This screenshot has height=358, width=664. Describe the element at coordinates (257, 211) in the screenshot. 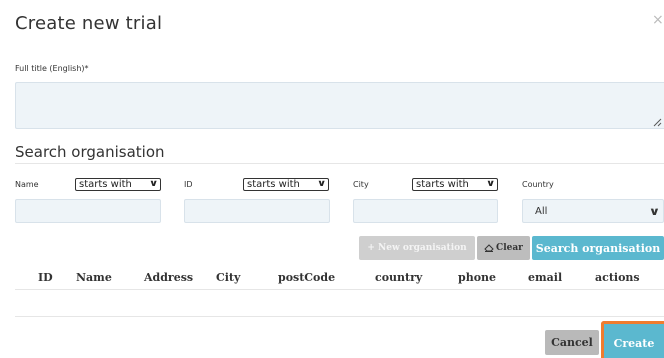

I see `id-search-input` at that location.